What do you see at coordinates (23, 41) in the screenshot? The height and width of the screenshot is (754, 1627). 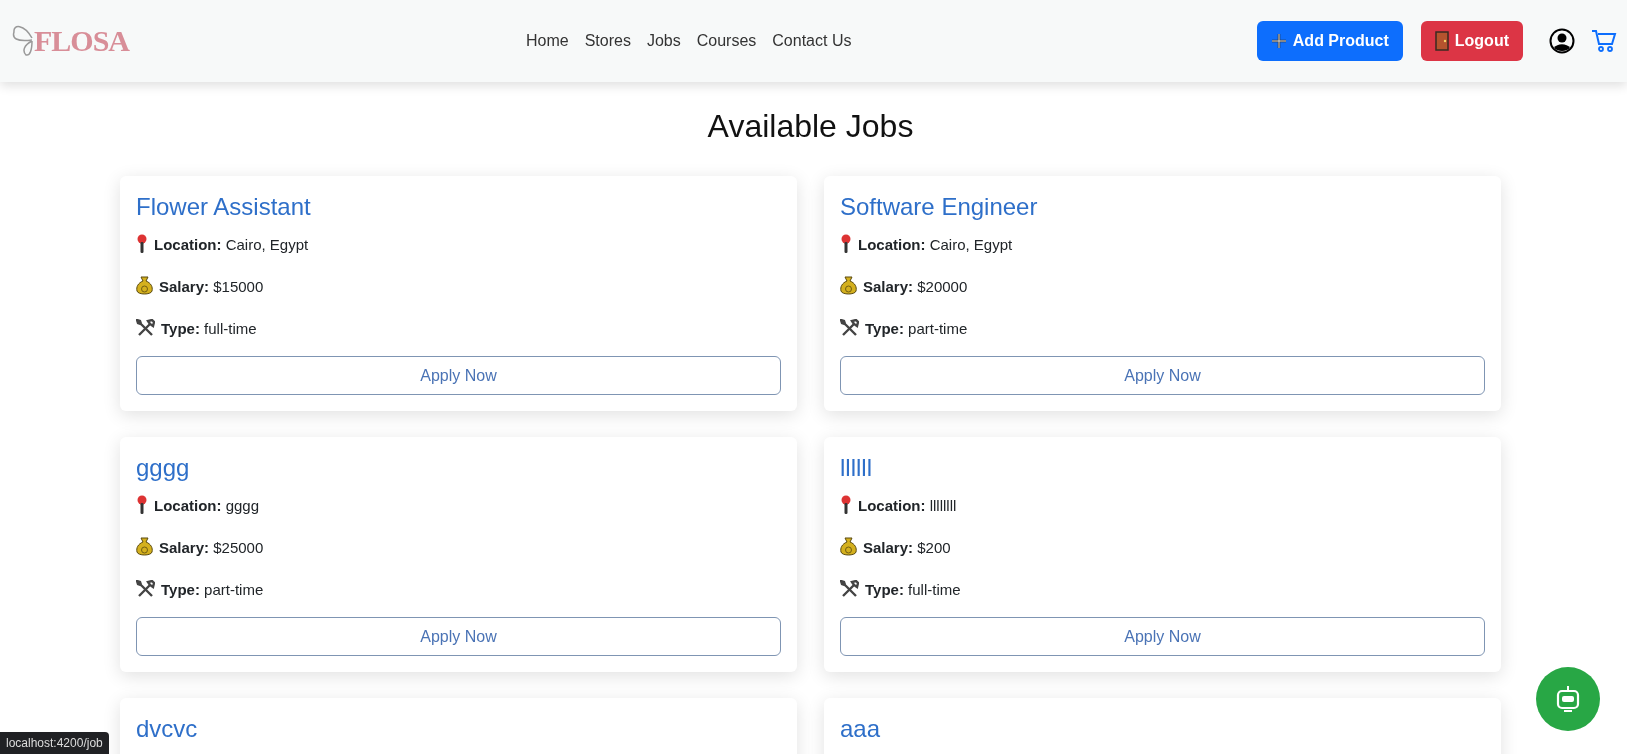 I see `butterfly-icon` at bounding box center [23, 41].